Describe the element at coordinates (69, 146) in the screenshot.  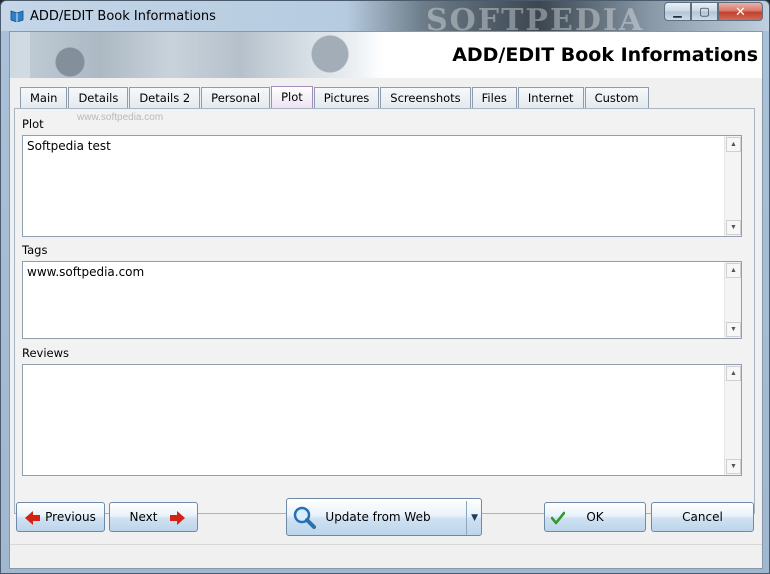
I see `plot-text: Softpedia test` at that location.